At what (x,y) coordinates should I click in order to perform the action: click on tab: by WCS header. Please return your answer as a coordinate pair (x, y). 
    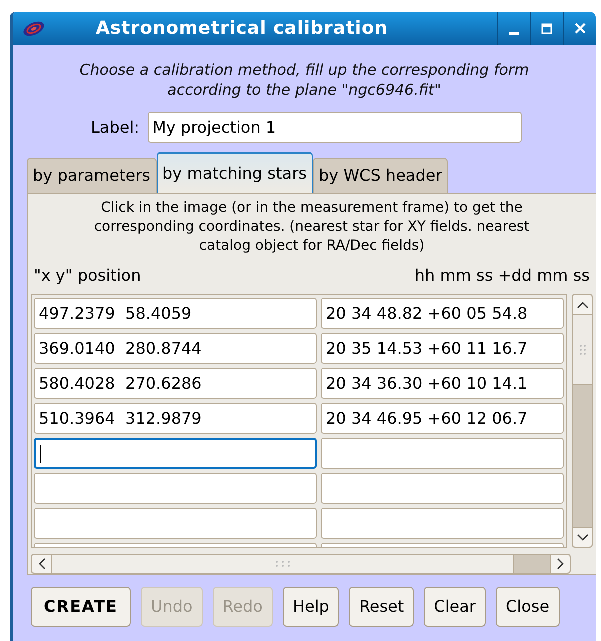
    Looking at the image, I should click on (380, 175).